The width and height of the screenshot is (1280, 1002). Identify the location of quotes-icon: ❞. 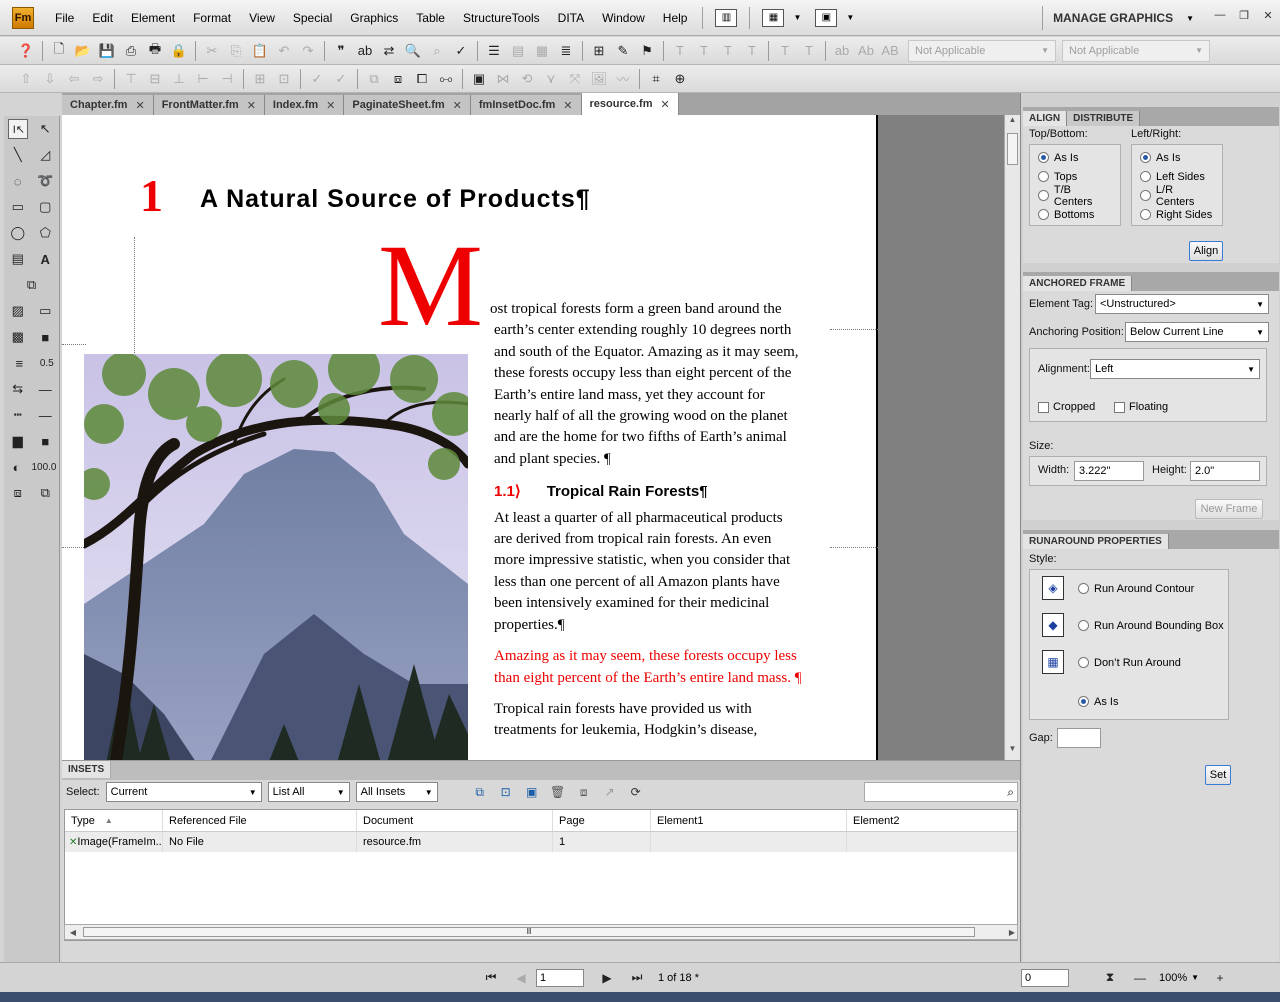
(341, 51).